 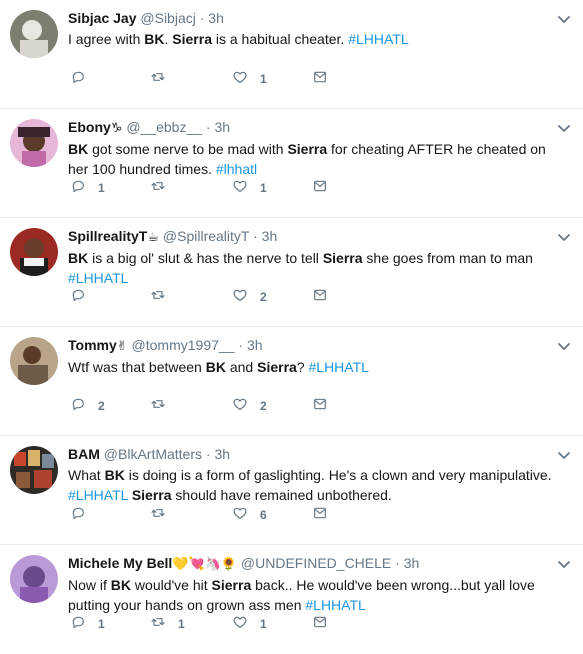 I want to click on hashtag-link: #lhhatl, so click(x=236, y=169).